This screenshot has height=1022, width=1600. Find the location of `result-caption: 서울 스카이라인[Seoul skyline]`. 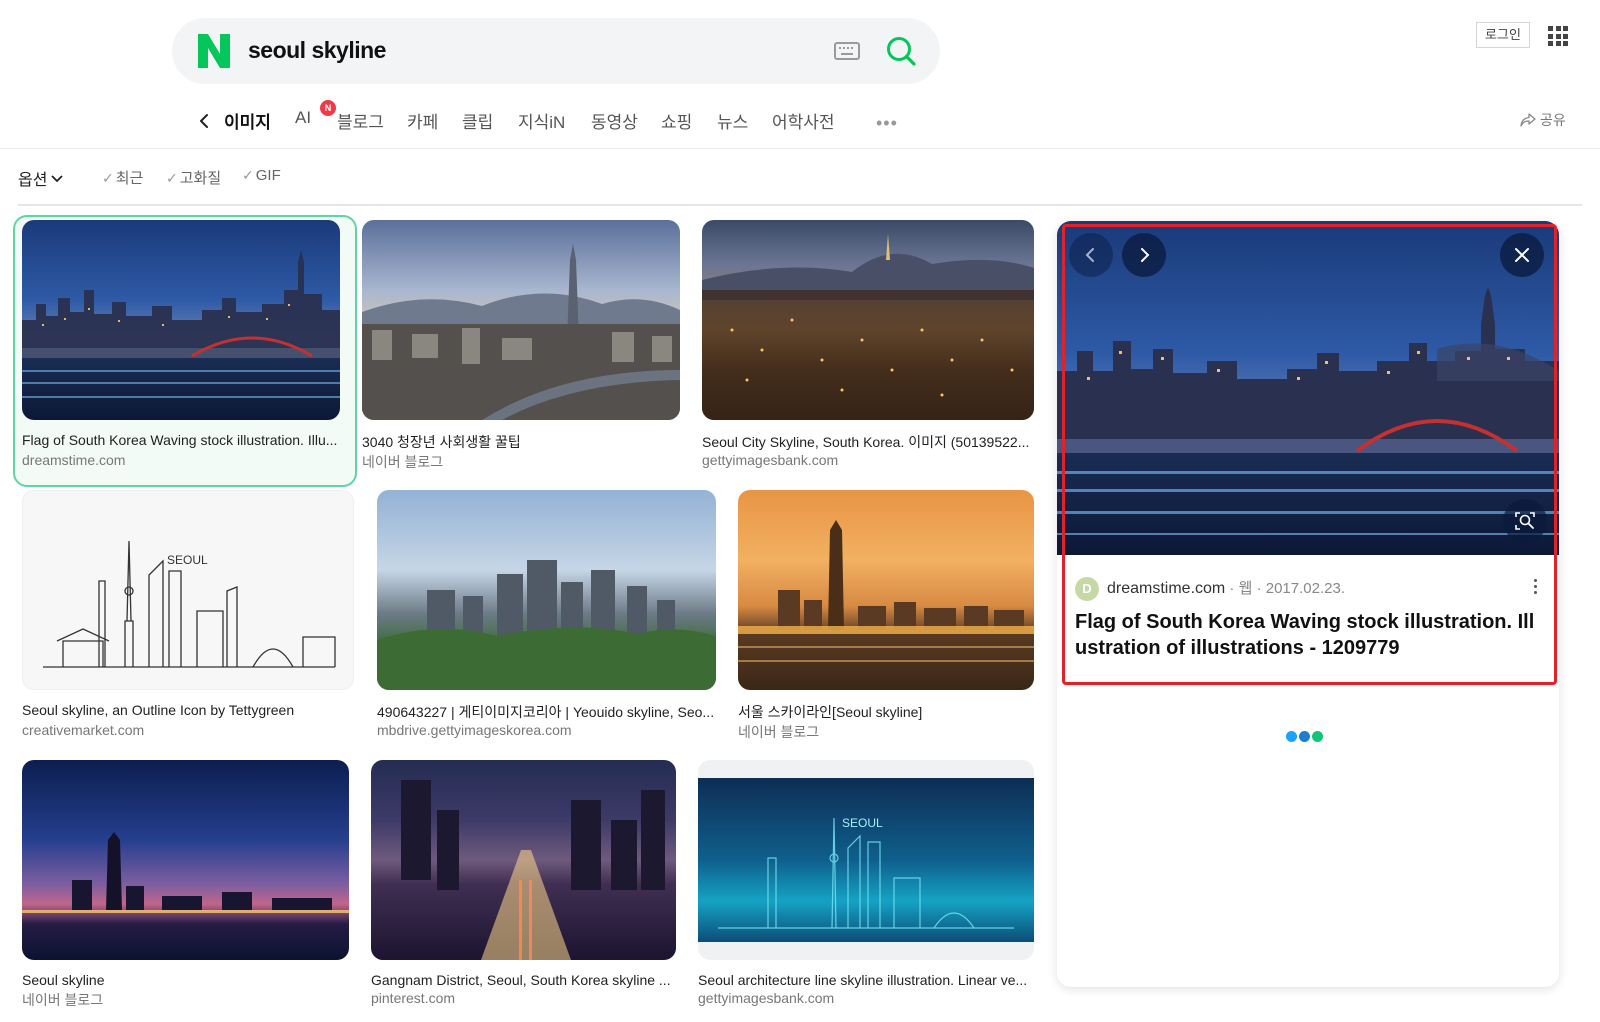

result-caption: 서울 스카이라인[Seoul skyline] is located at coordinates (886, 712).